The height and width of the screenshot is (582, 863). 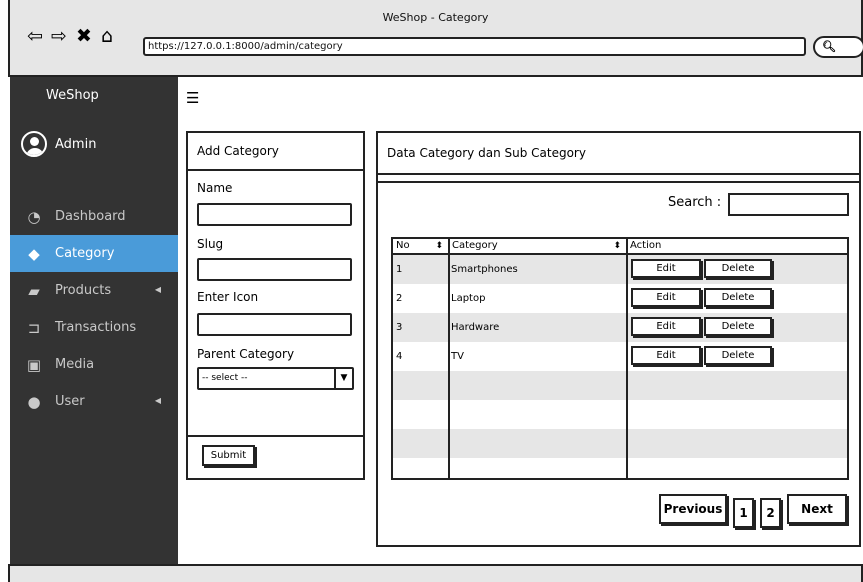 What do you see at coordinates (399, 356) in the screenshot?
I see `row-number: 4` at bounding box center [399, 356].